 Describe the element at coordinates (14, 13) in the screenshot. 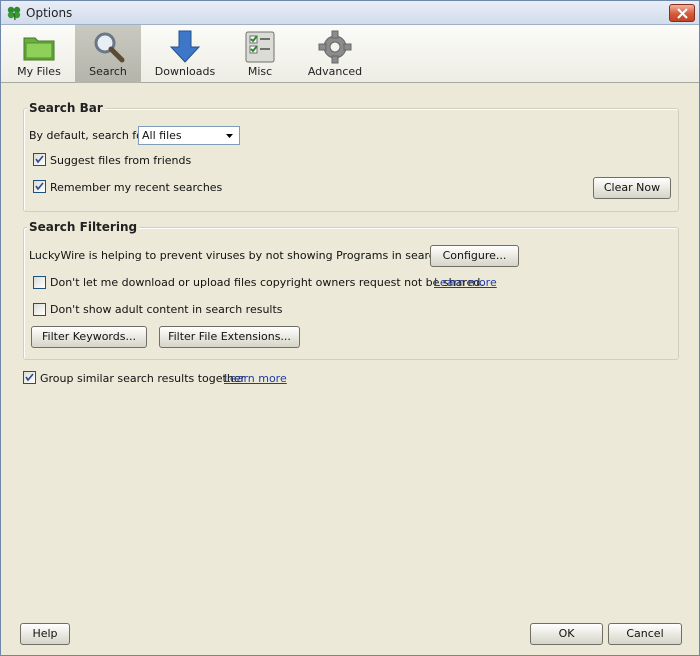

I see `clover-icon` at that location.